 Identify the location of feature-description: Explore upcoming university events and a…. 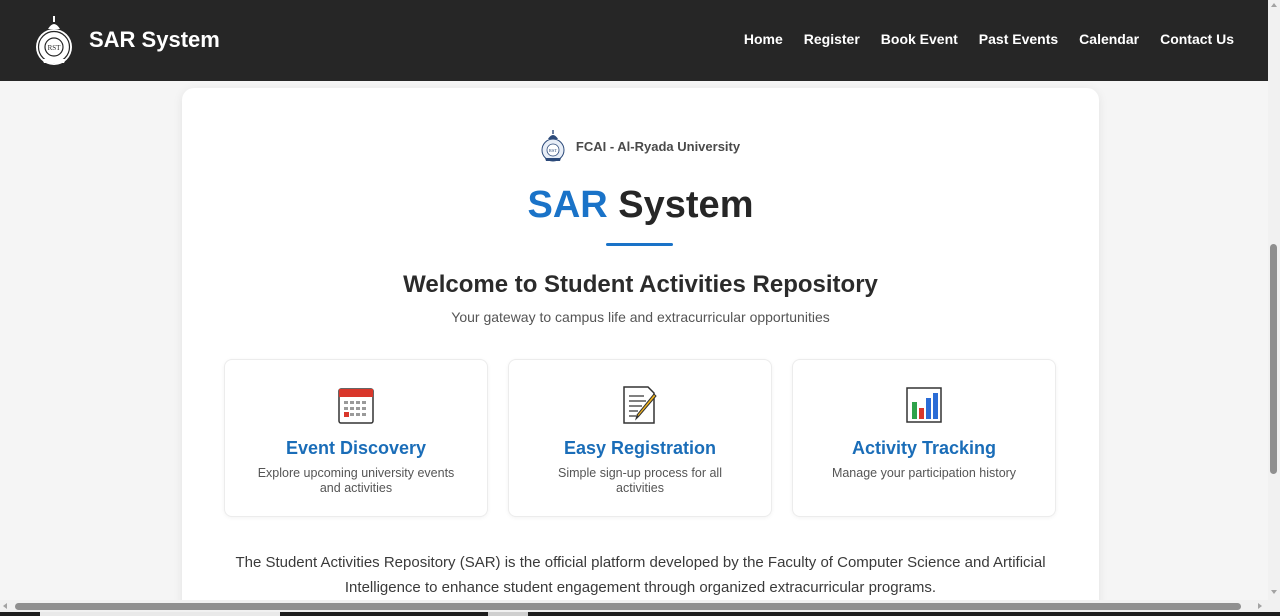
(356, 480).